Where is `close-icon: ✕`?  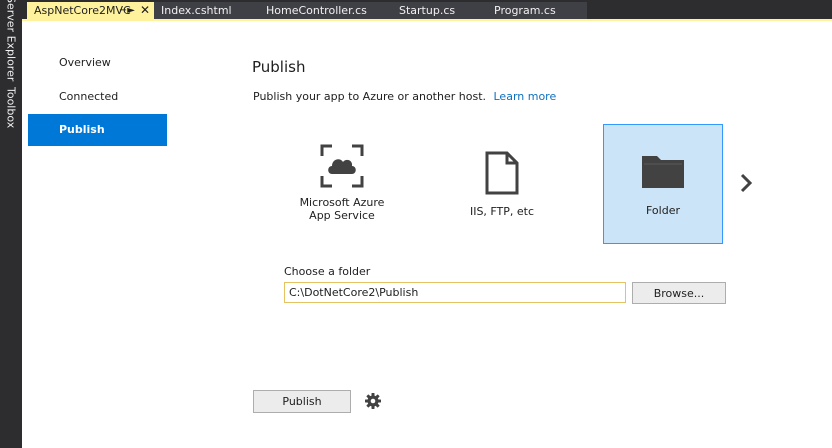
close-icon: ✕ is located at coordinates (145, 10).